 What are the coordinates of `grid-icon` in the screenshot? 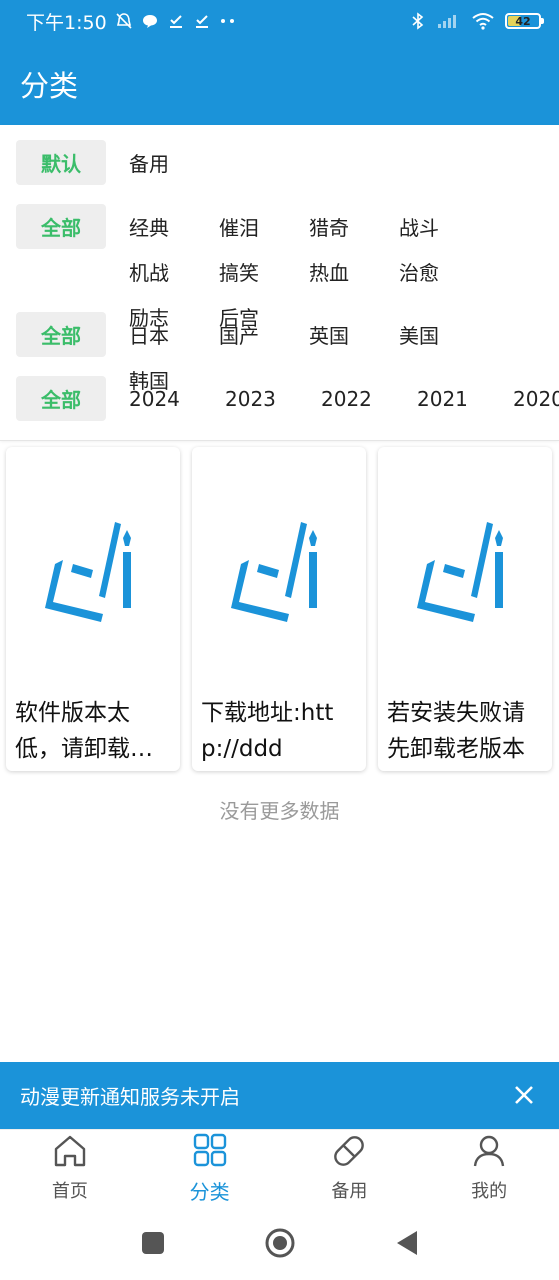 It's located at (210, 1152).